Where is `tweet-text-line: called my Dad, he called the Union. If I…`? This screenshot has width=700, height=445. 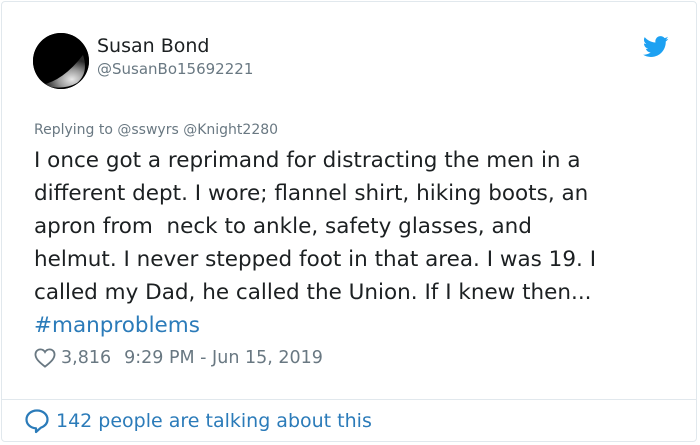
tweet-text-line: called my Dad, he called the Union. If I… is located at coordinates (313, 292).